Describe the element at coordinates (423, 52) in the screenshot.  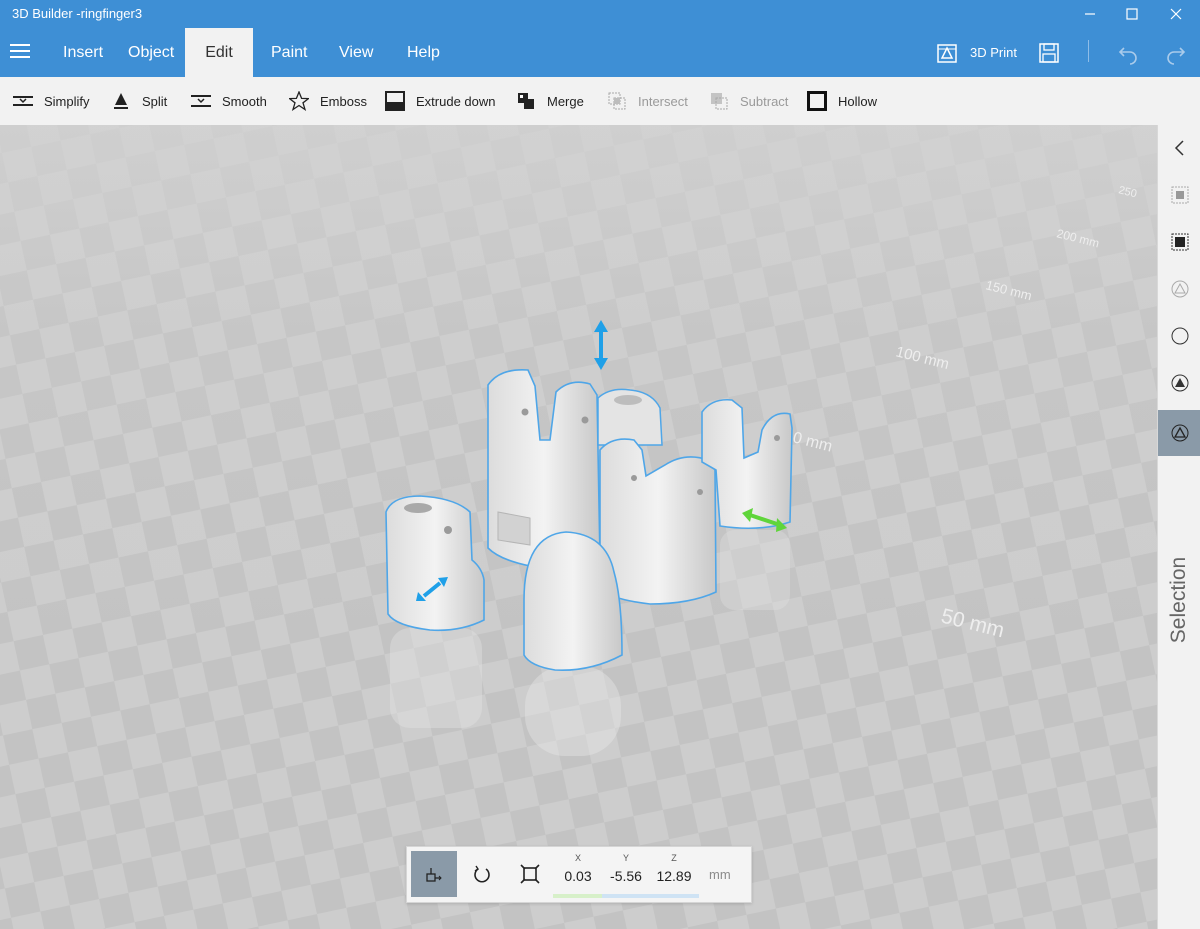
I see `tab-help: Help` at that location.